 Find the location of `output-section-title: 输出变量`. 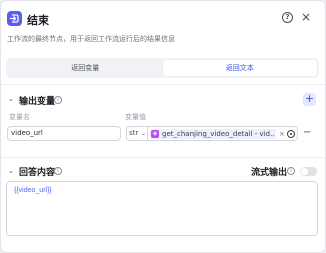

output-section-title: 输出变量 is located at coordinates (37, 102).